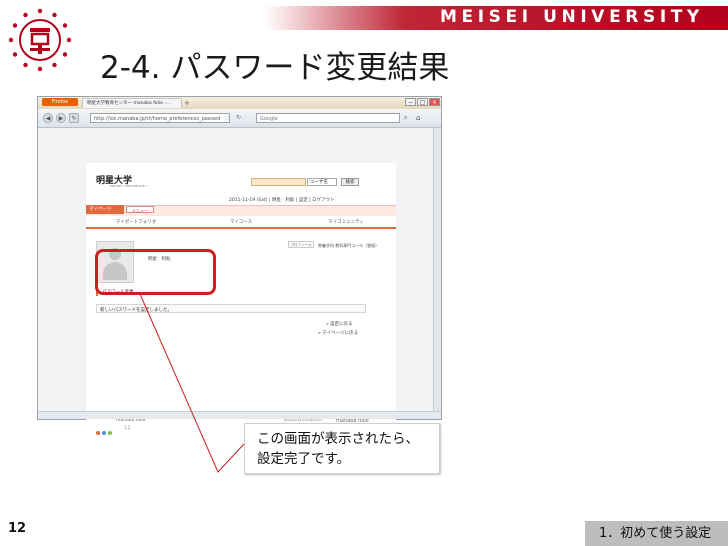 The height and width of the screenshot is (546, 728). What do you see at coordinates (17, 528) in the screenshot?
I see `page-number: 12` at bounding box center [17, 528].